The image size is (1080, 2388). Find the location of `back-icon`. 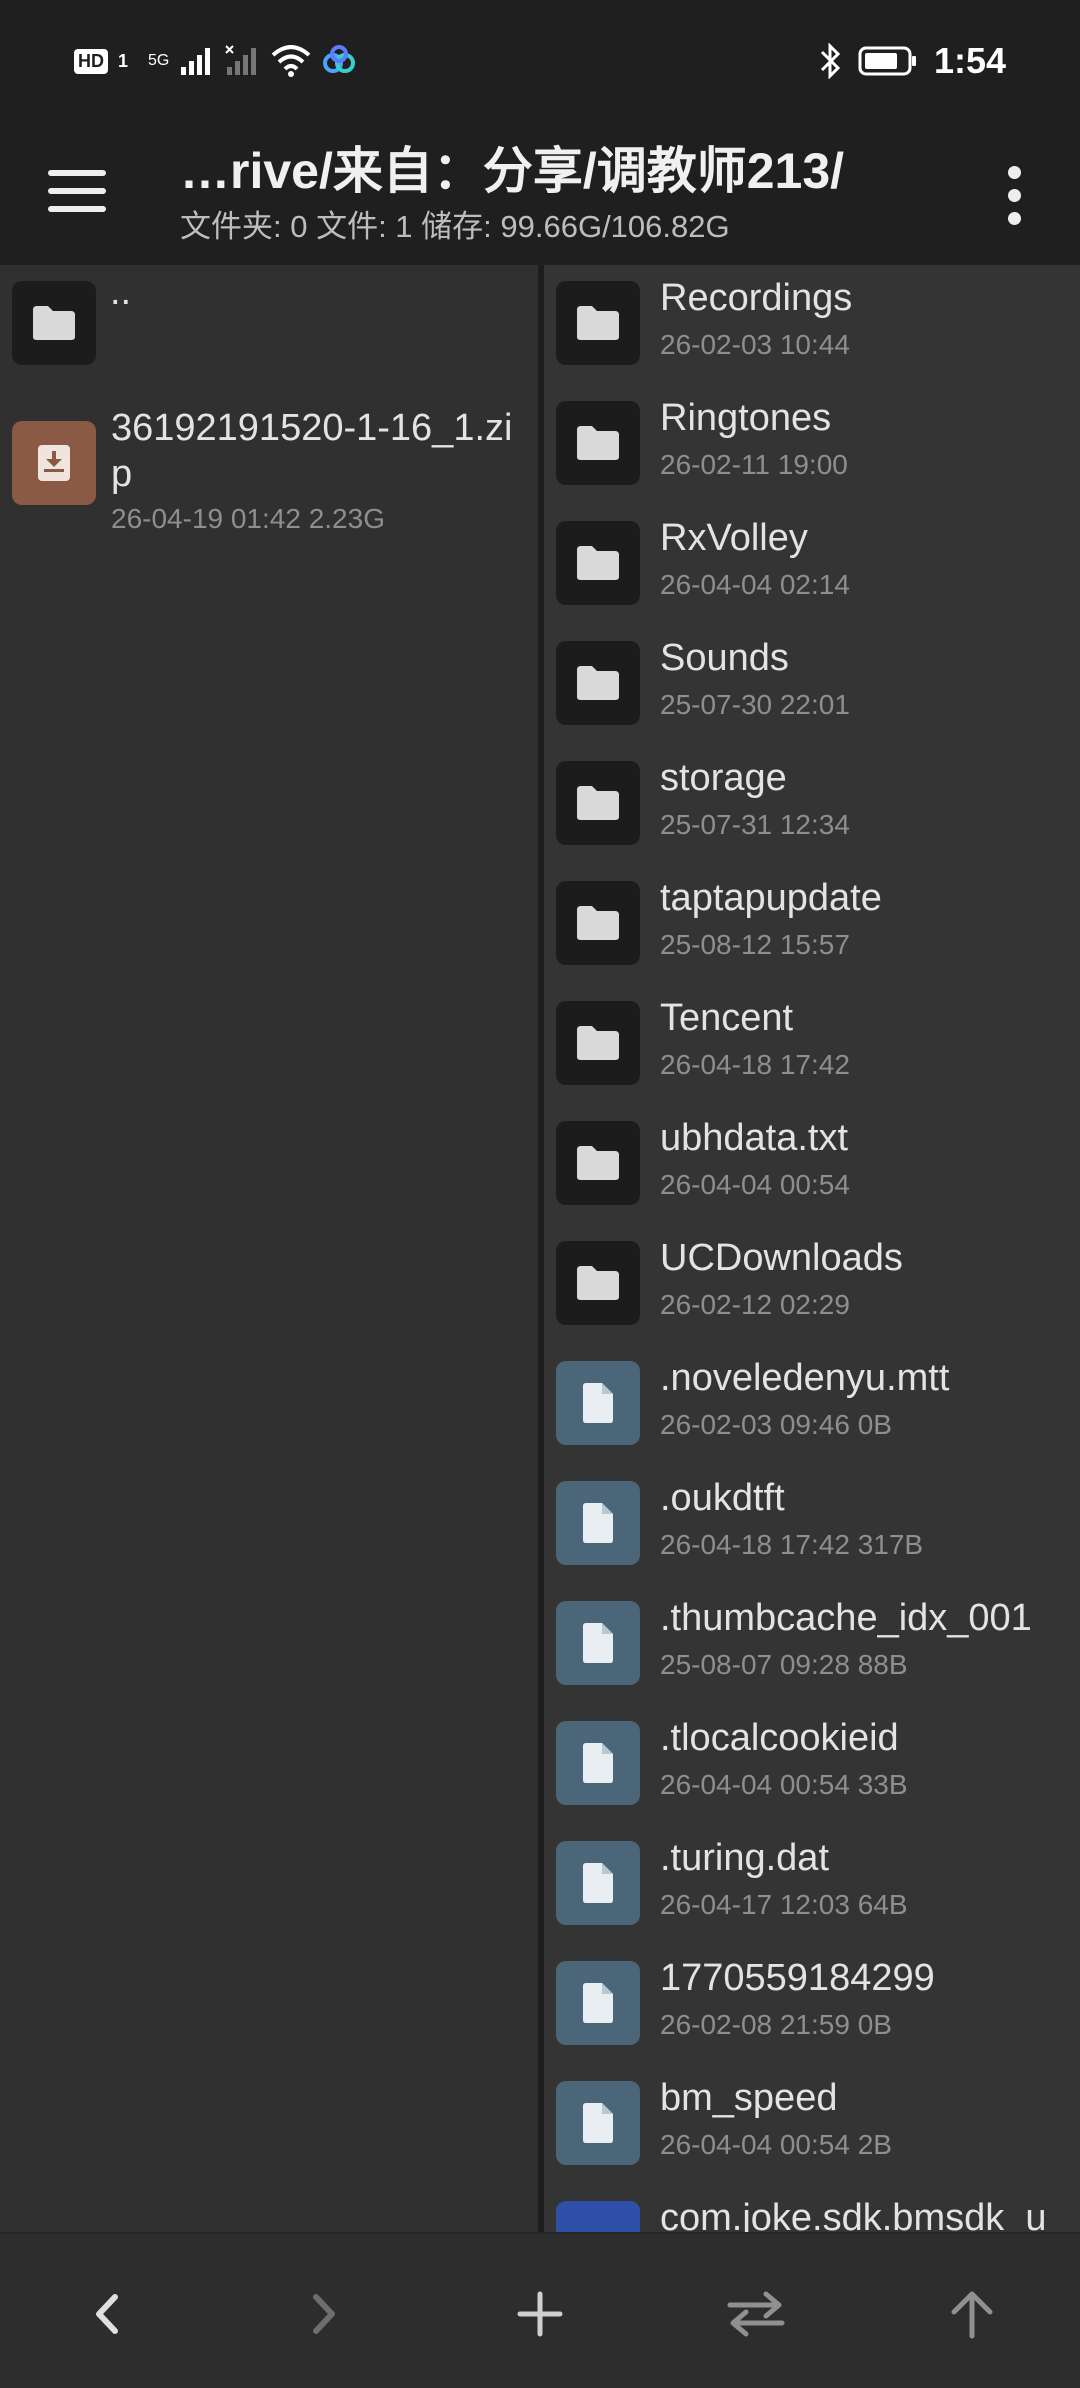

back-icon is located at coordinates (107, 2314).